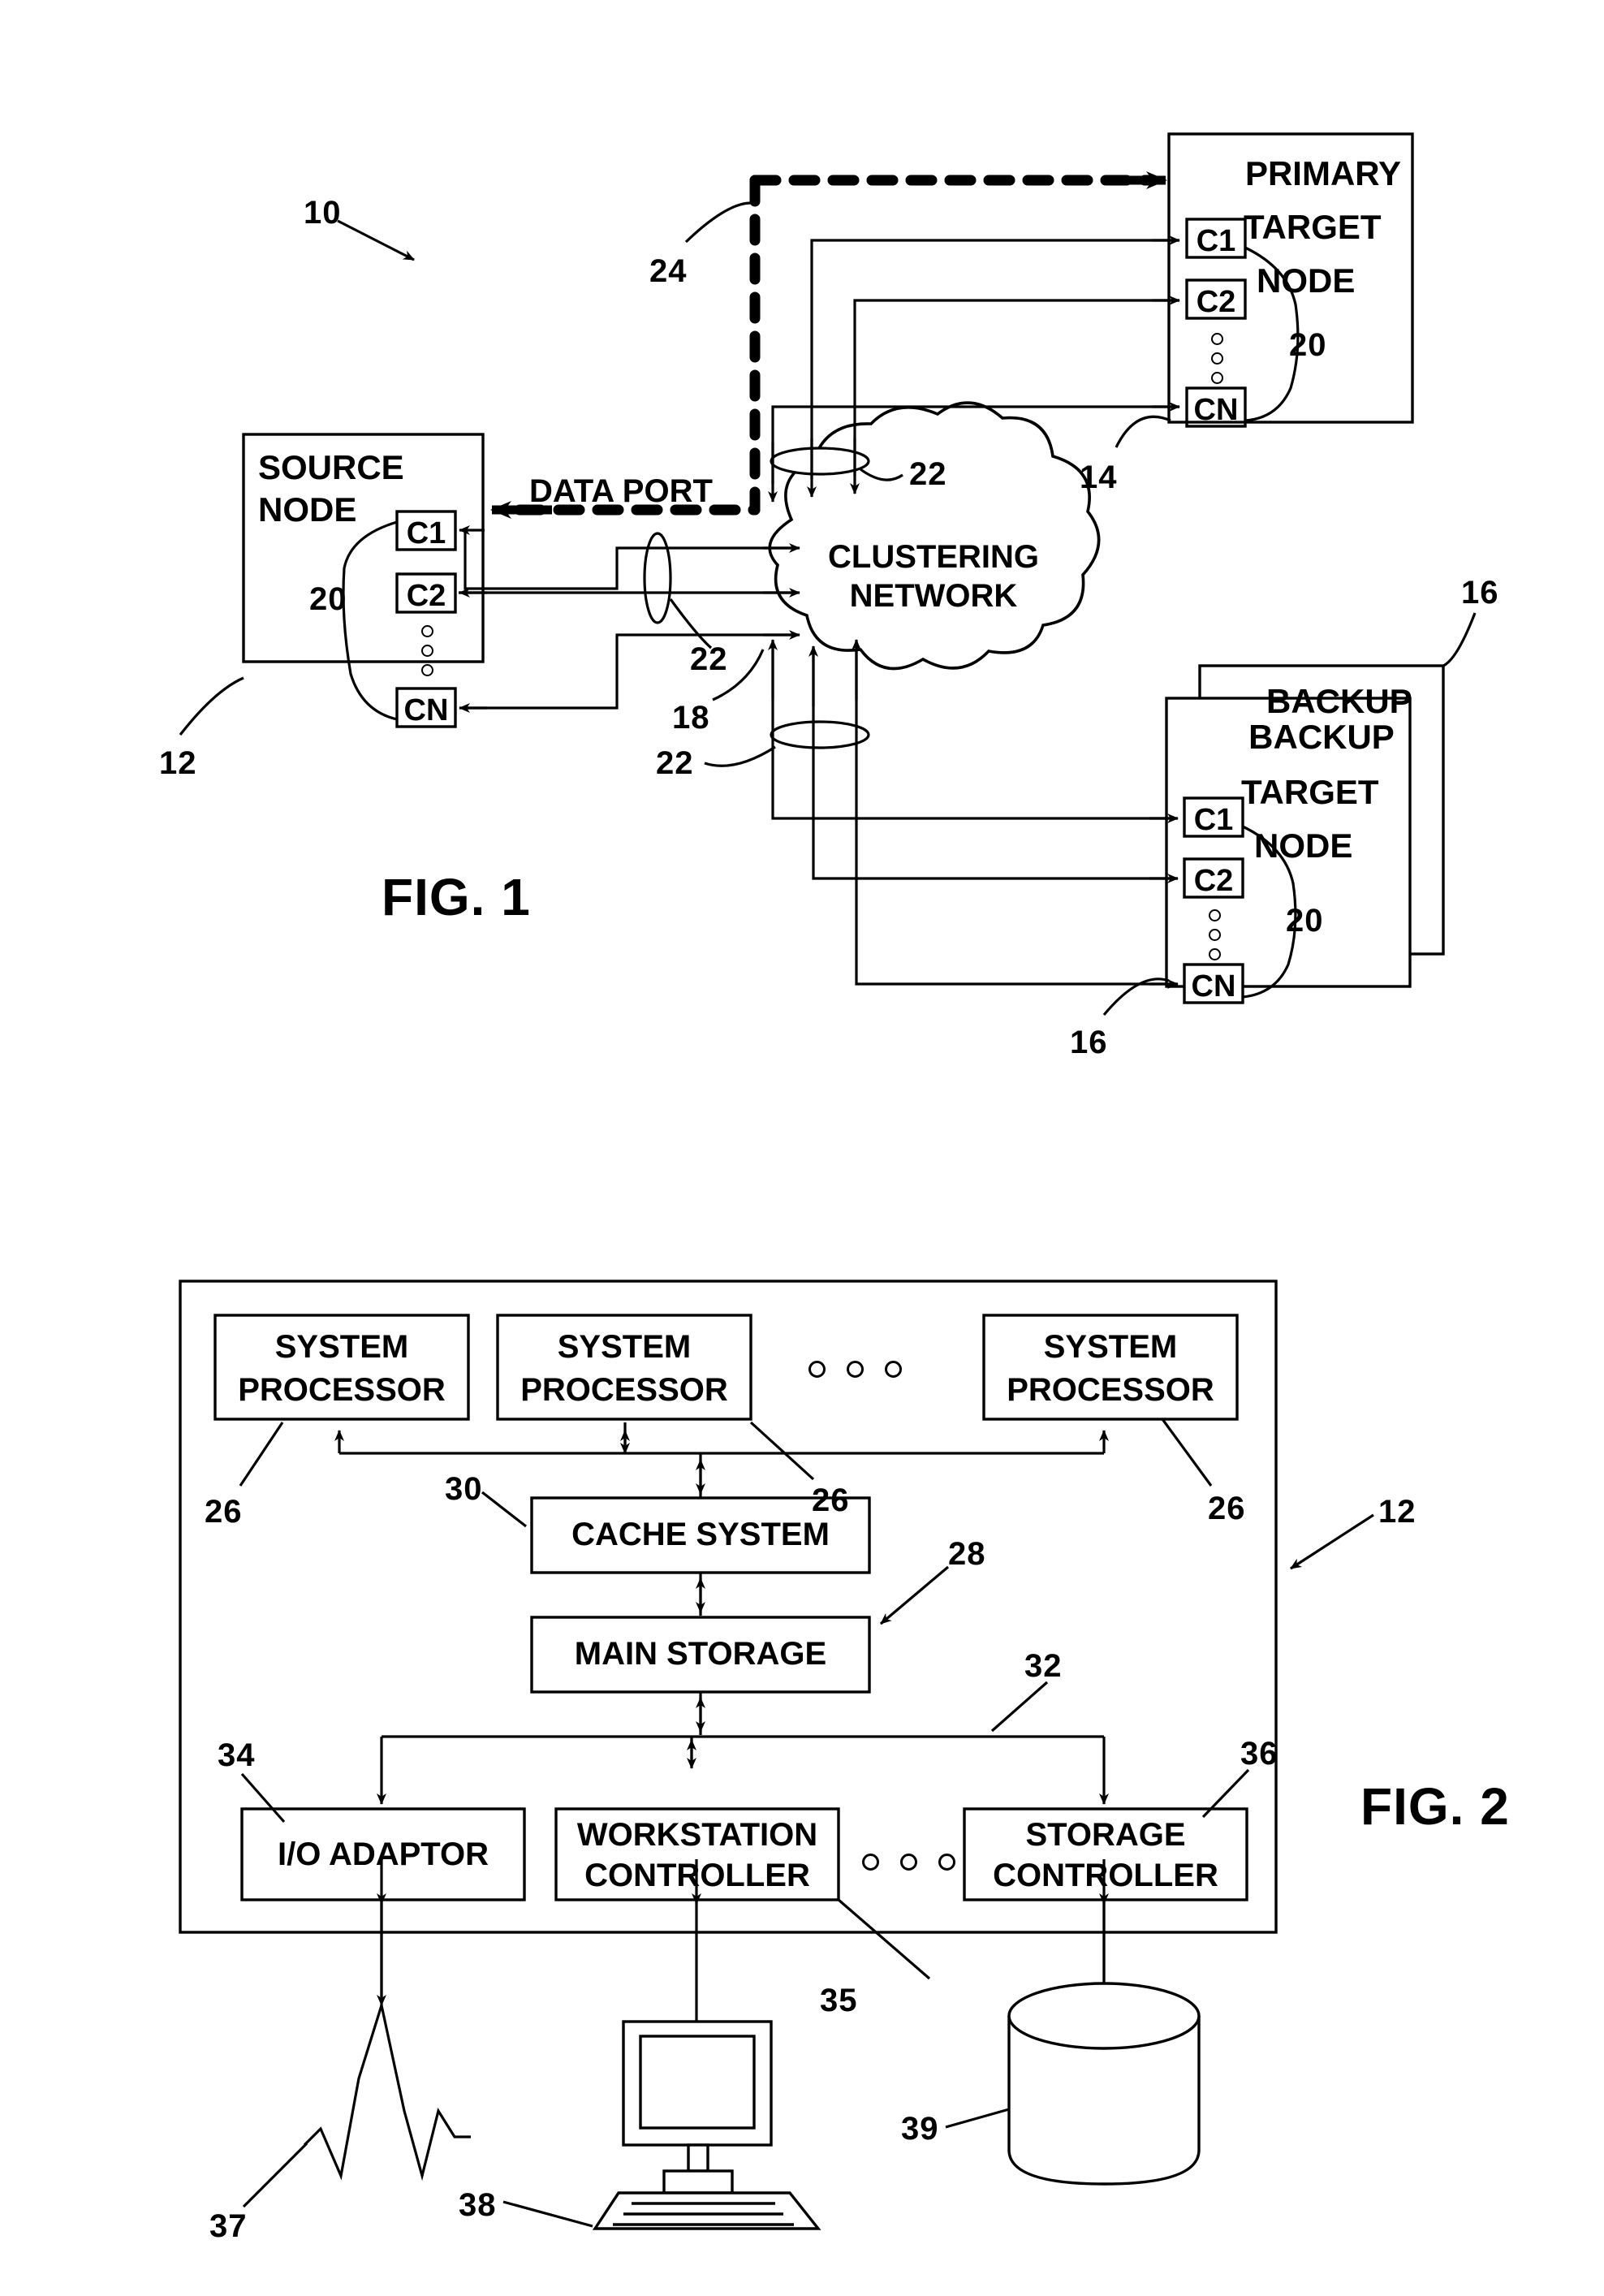 The height and width of the screenshot is (2296, 1604). What do you see at coordinates (478, 2205) in the screenshot?
I see `ref-38: 38` at bounding box center [478, 2205].